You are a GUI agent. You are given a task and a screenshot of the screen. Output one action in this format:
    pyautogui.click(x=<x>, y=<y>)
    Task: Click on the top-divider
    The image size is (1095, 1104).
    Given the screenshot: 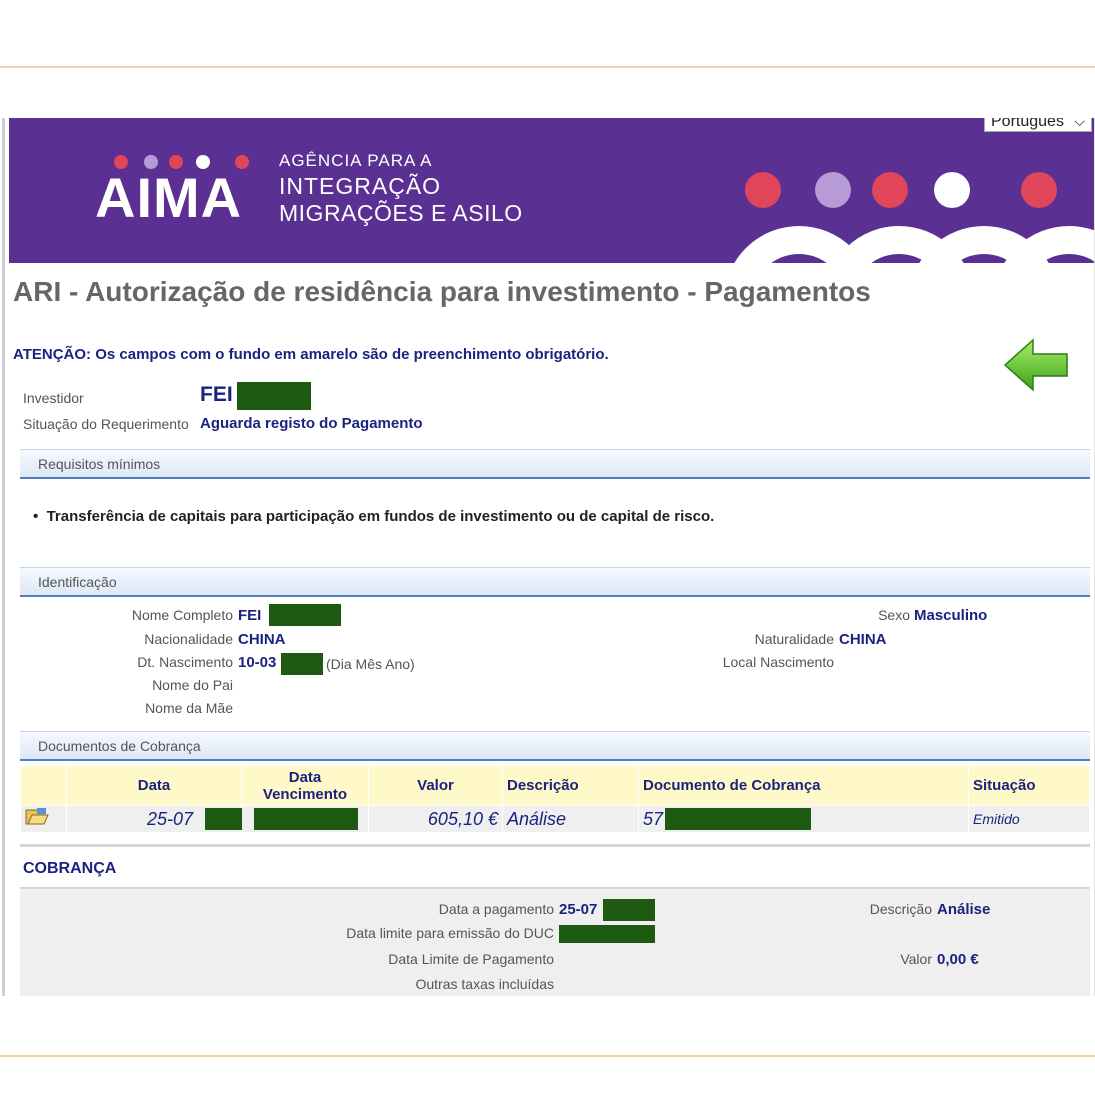 What is the action you would take?
    pyautogui.click(x=547, y=67)
    